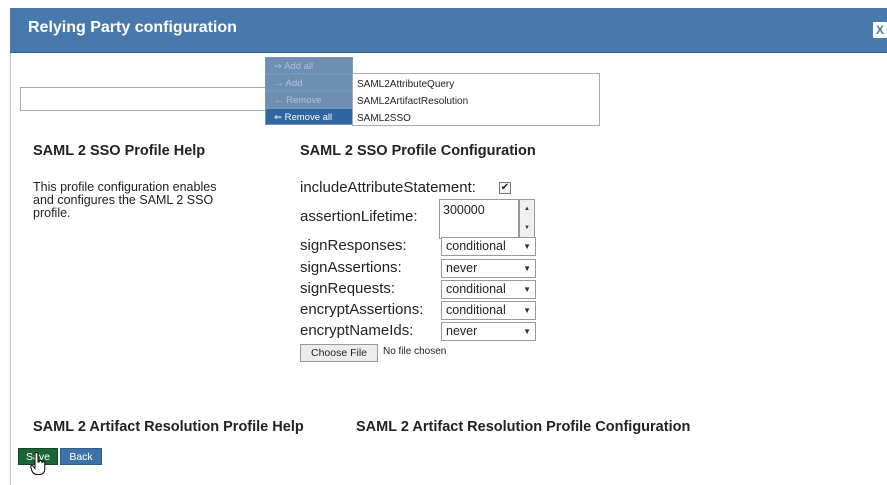 The width and height of the screenshot is (887, 485). What do you see at coordinates (527, 228) in the screenshot?
I see `spinner-down-icon: ▼` at bounding box center [527, 228].